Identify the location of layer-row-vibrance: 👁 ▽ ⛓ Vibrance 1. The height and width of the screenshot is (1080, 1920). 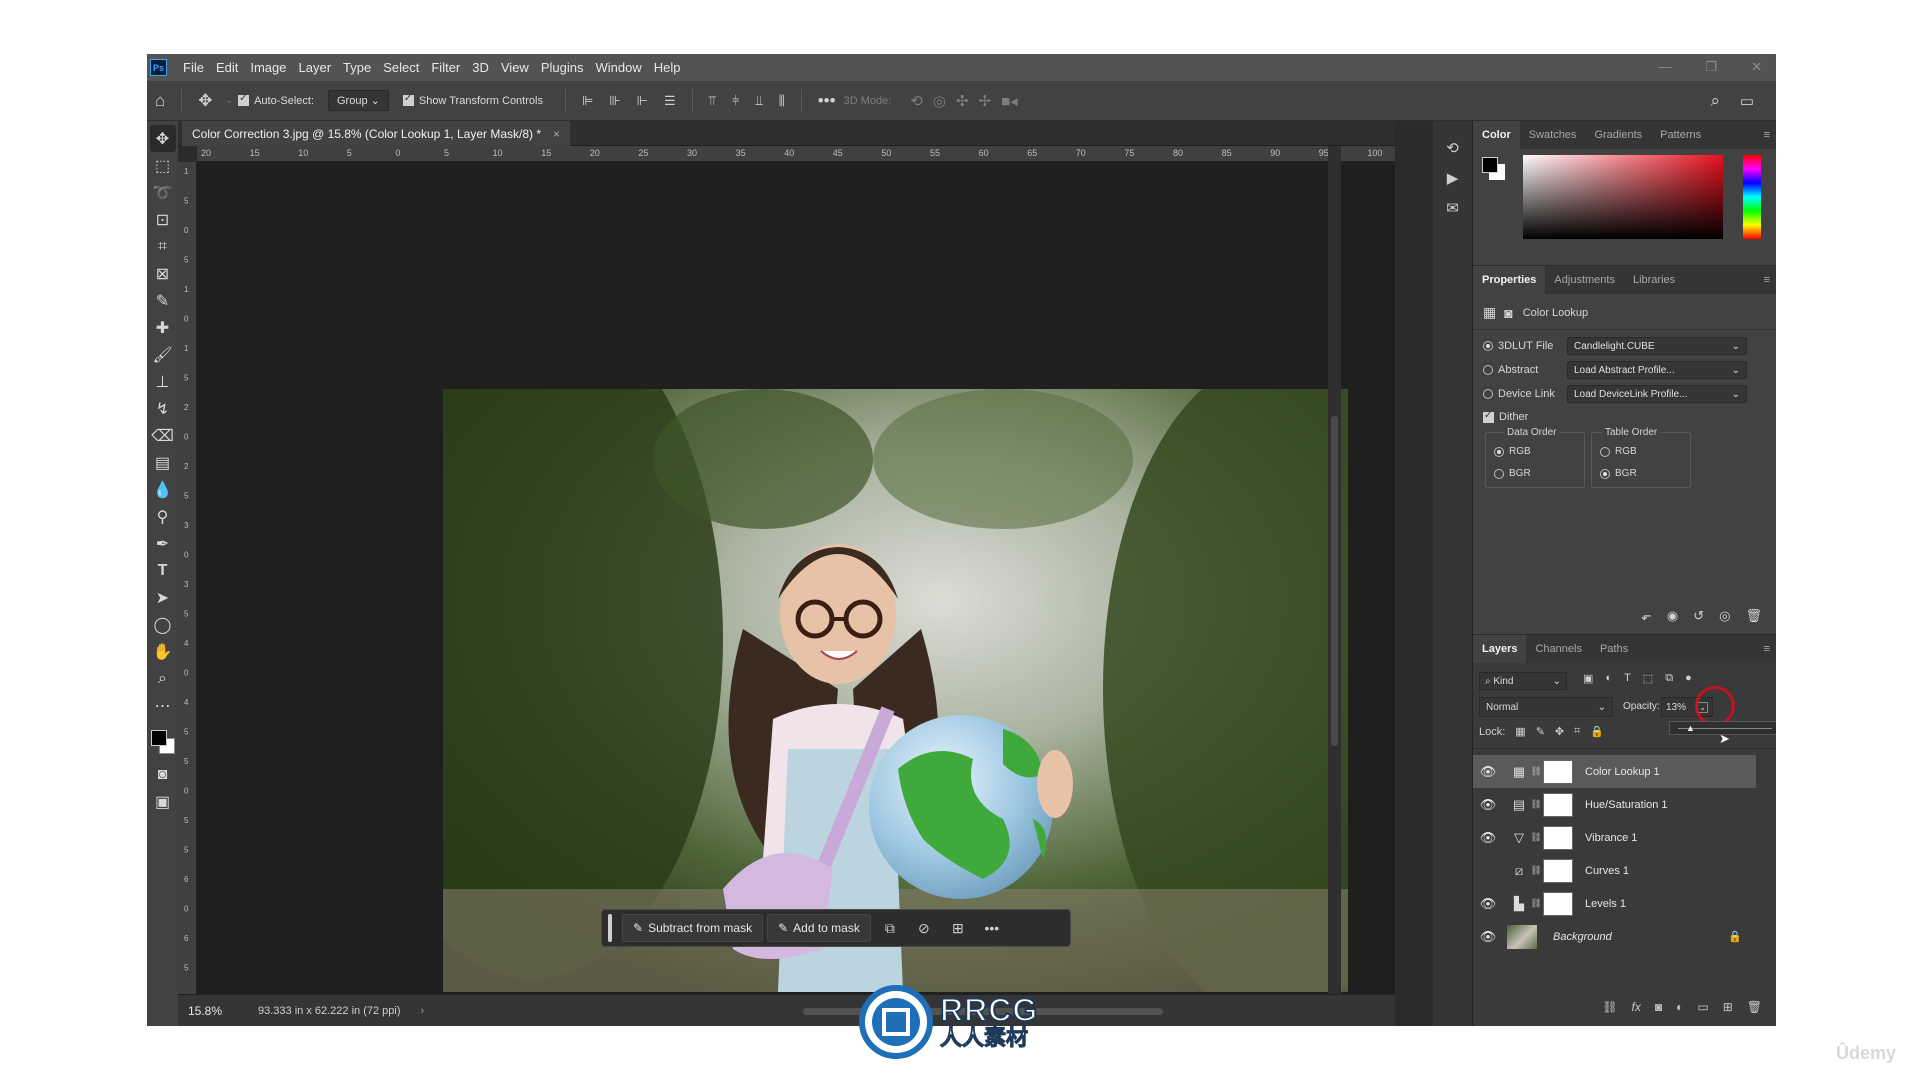
(1614, 837).